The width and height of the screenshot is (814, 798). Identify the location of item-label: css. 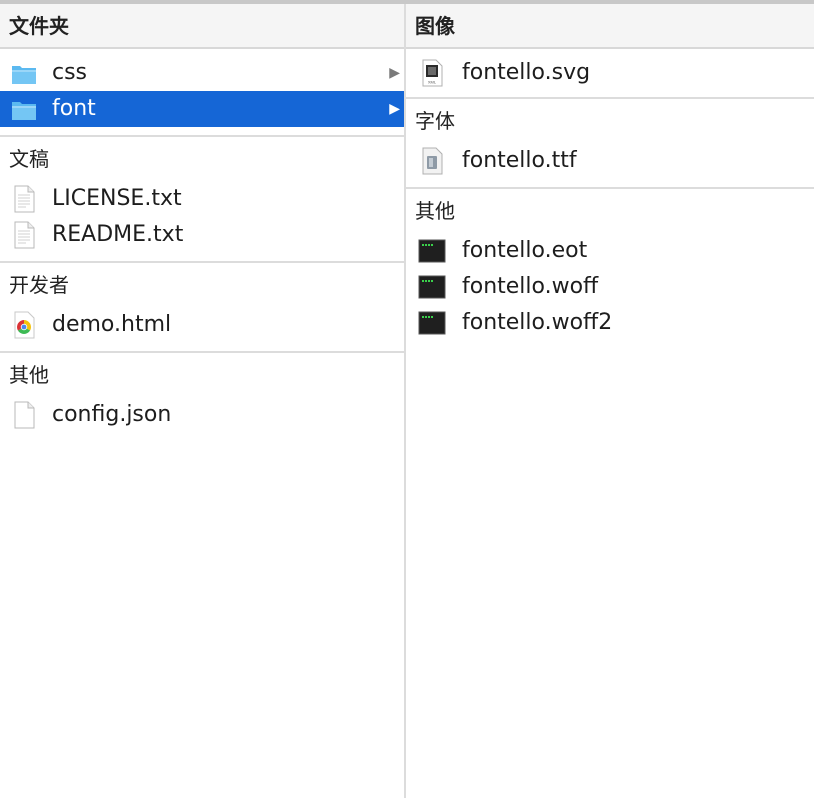
(70, 72).